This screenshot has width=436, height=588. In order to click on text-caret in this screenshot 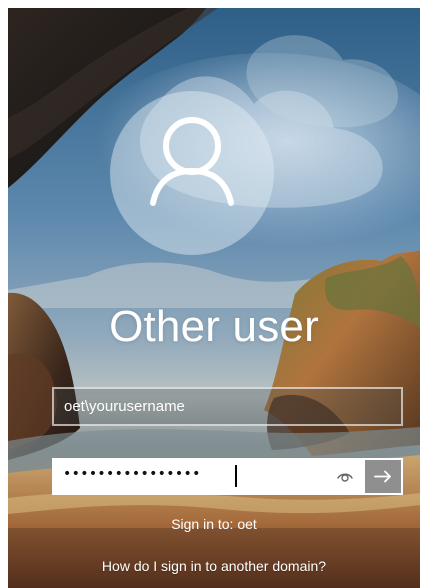, I will do `click(236, 476)`.